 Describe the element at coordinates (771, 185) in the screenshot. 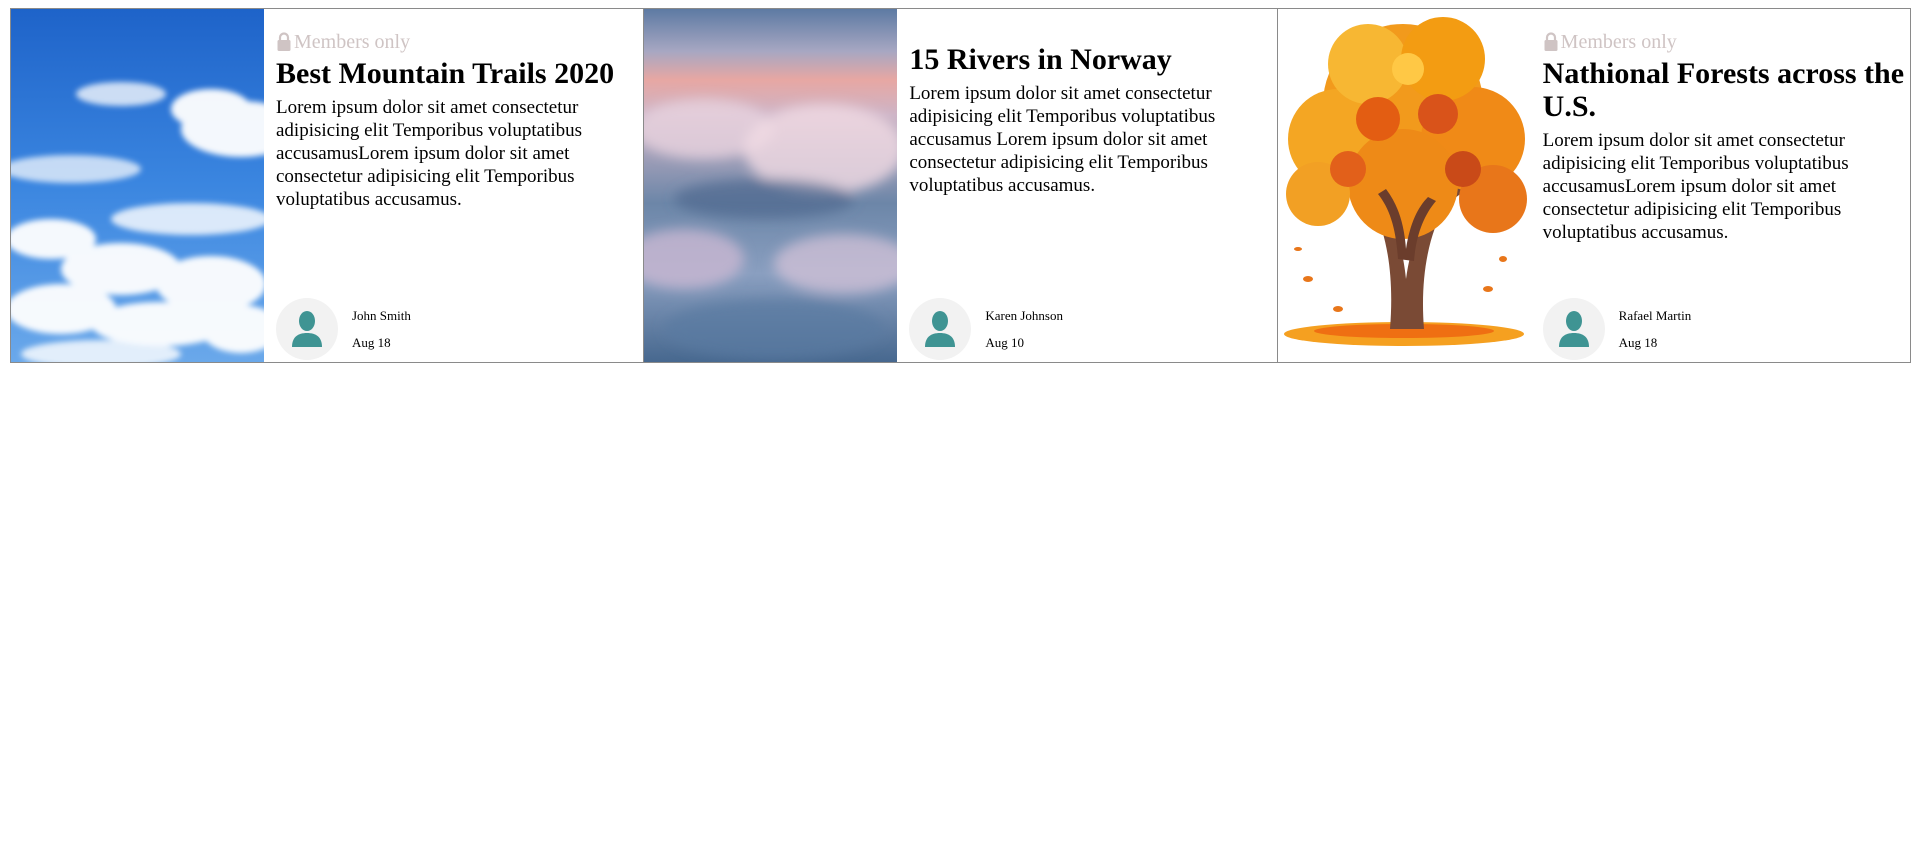

I see `card-image-clouds` at that location.